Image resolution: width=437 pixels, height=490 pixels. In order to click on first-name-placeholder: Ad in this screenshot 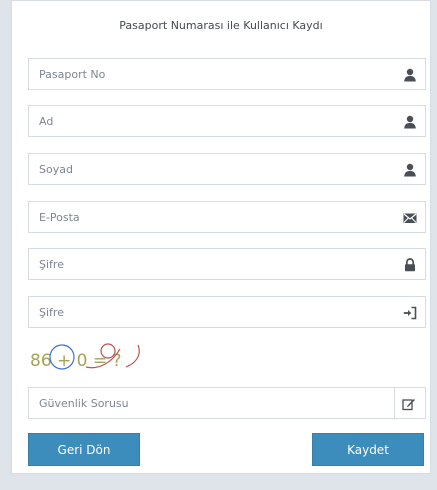, I will do `click(46, 121)`.